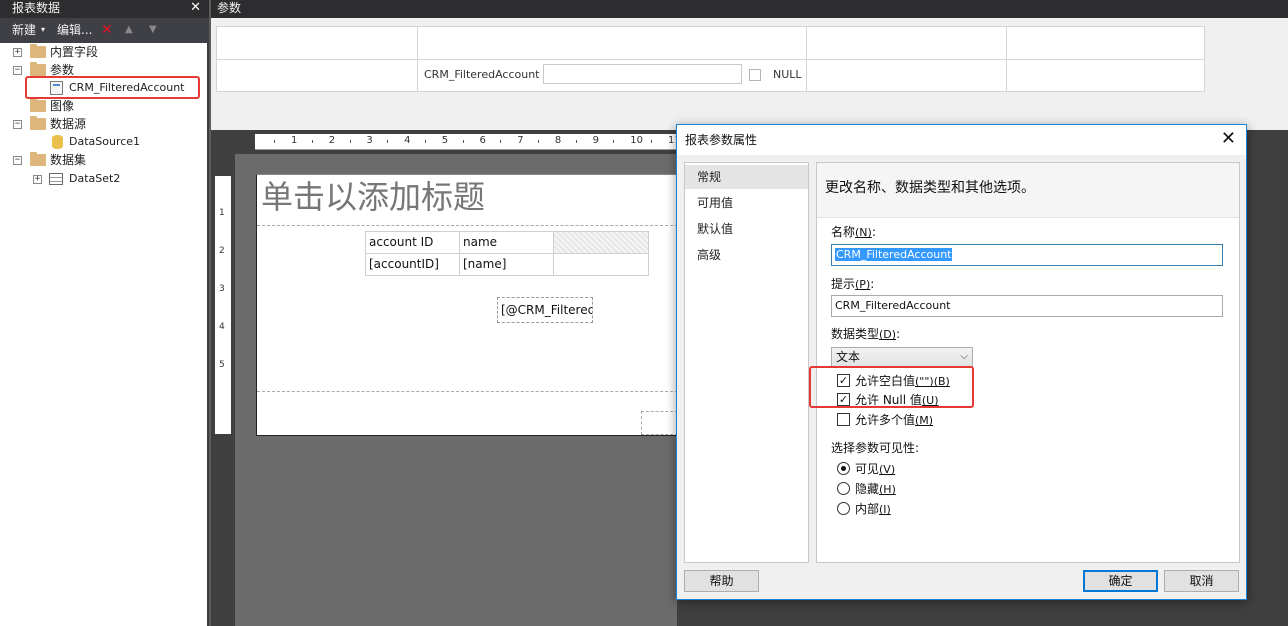 The height and width of the screenshot is (626, 1288). Describe the element at coordinates (746, 255) in the screenshot. I see `nav-item-advanced: 高级` at that location.